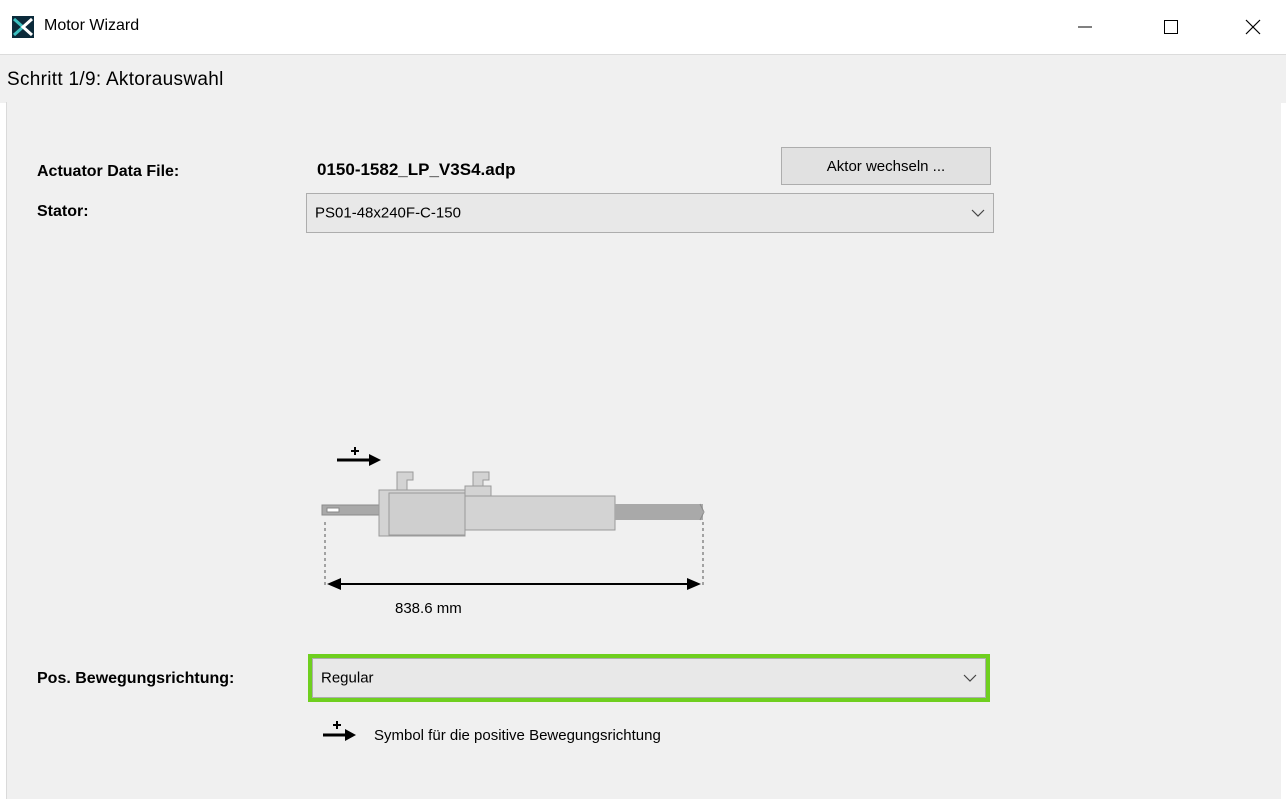 The width and height of the screenshot is (1286, 799). Describe the element at coordinates (63, 211) in the screenshot. I see `stator-label: Stator:` at that location.